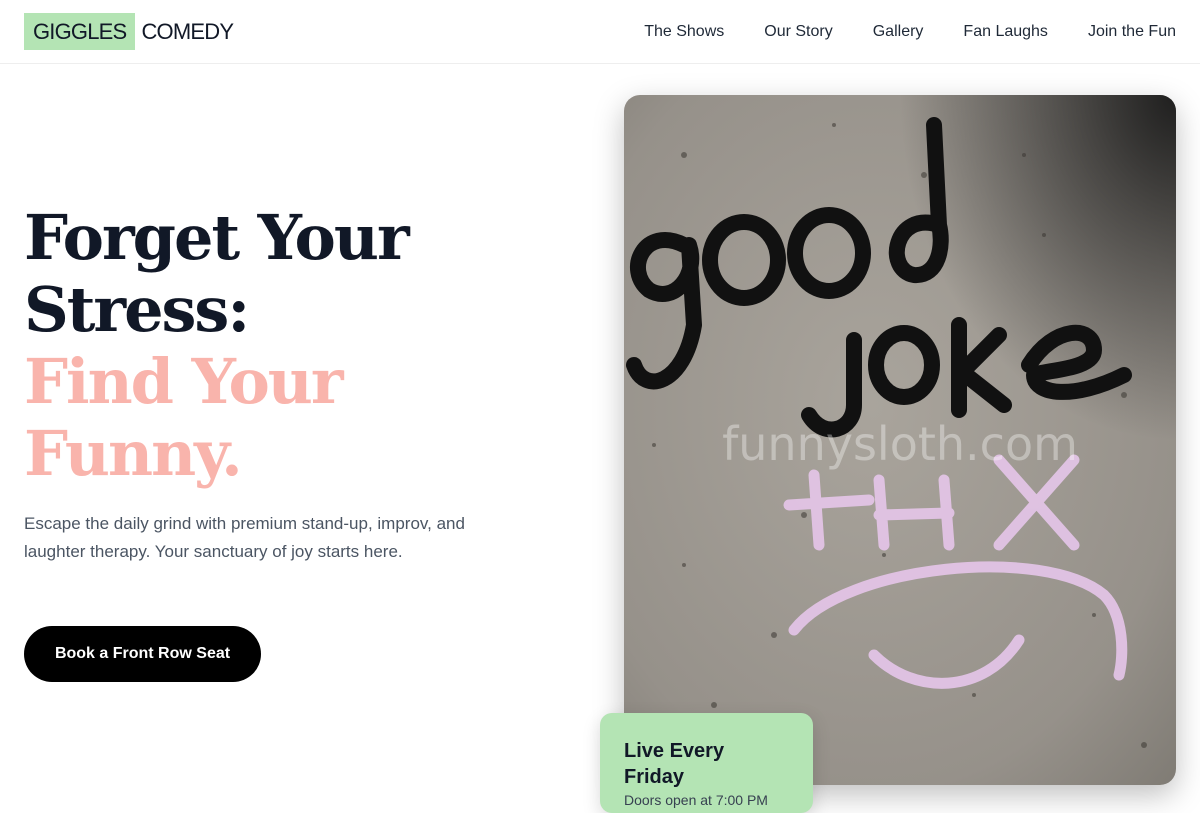 This screenshot has height=813, width=1200. Describe the element at coordinates (900, 444) in the screenshot. I see `watermark-text: funnysloth.com` at that location.